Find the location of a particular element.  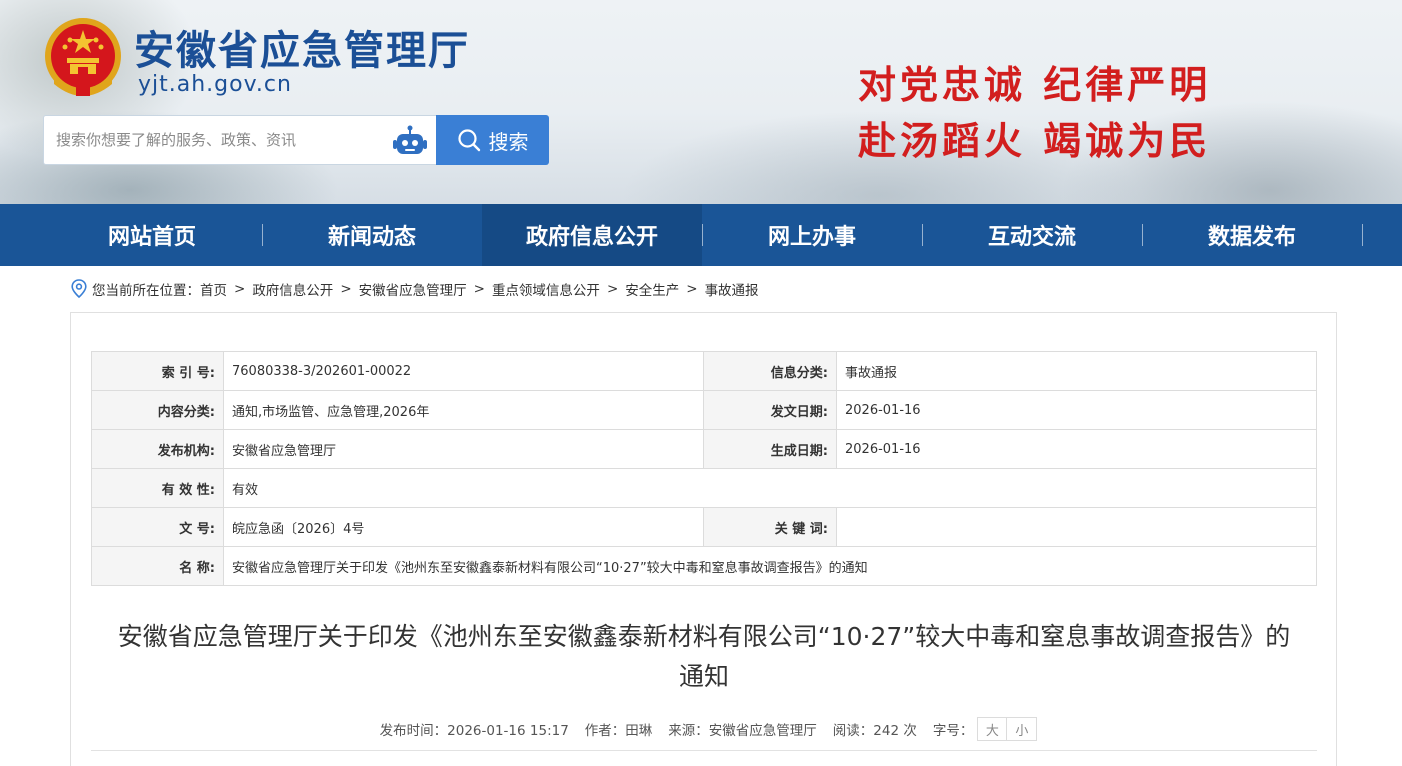

slogan-line-2: 赴汤蹈火 竭诚为民 is located at coordinates (1035, 140).